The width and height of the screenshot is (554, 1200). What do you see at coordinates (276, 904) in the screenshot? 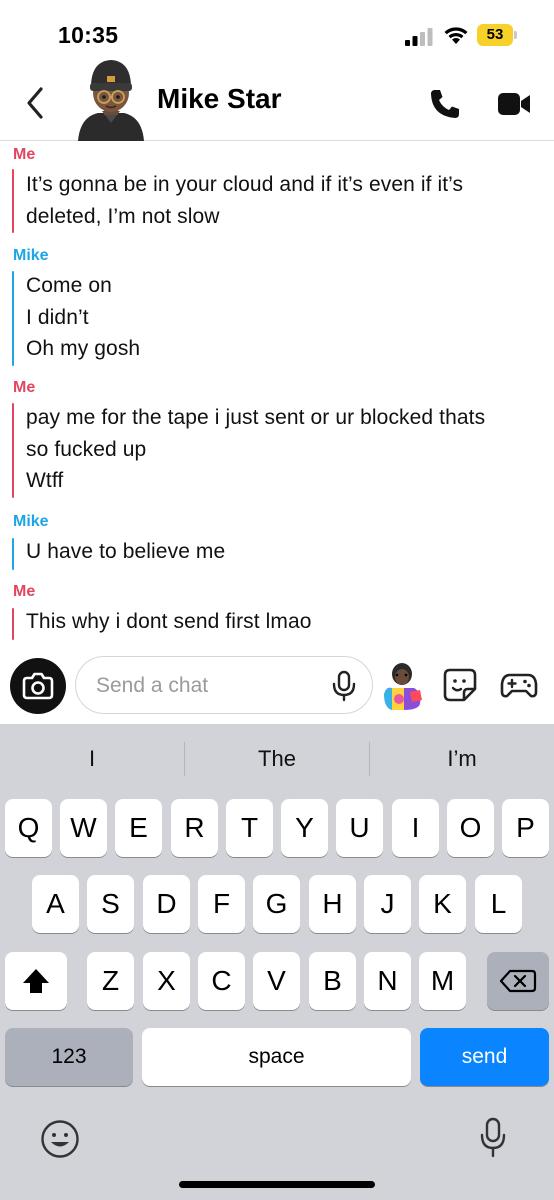
I see `key-g: G` at bounding box center [276, 904].